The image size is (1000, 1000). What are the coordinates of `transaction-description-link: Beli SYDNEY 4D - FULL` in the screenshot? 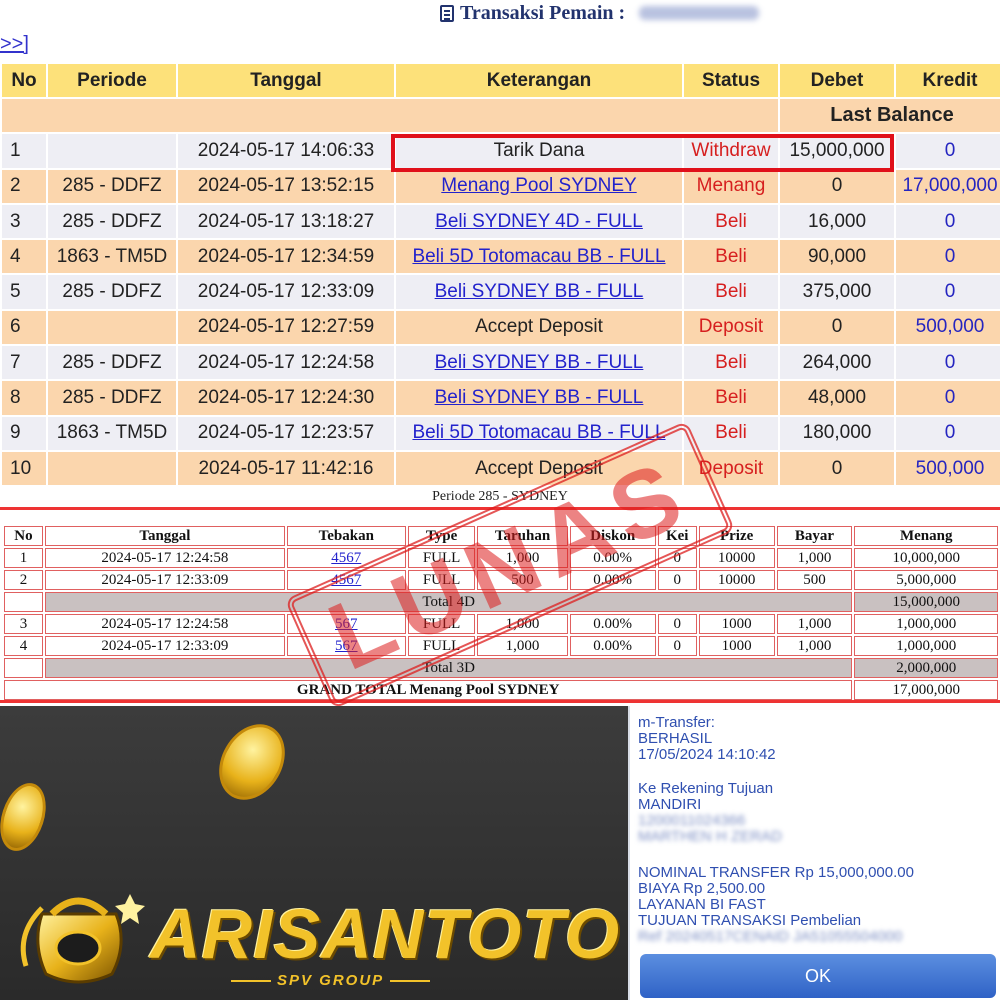 It's located at (539, 221).